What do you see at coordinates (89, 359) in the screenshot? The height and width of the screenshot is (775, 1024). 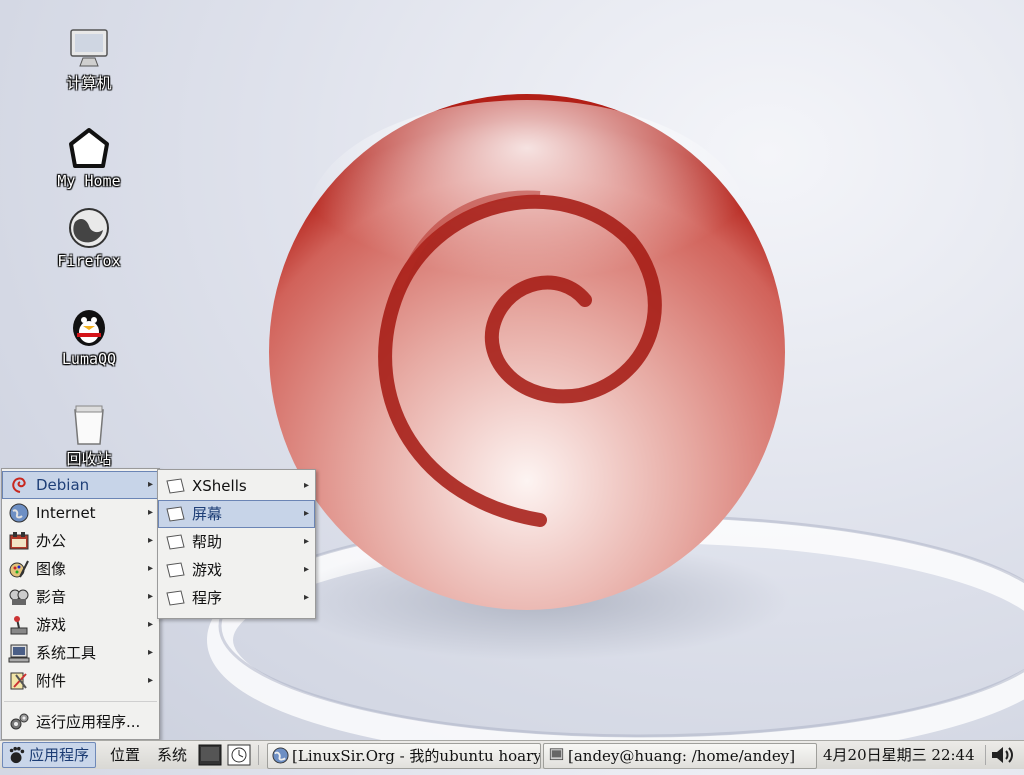 I see `desktop-icon-label: LumaQQ` at bounding box center [89, 359].